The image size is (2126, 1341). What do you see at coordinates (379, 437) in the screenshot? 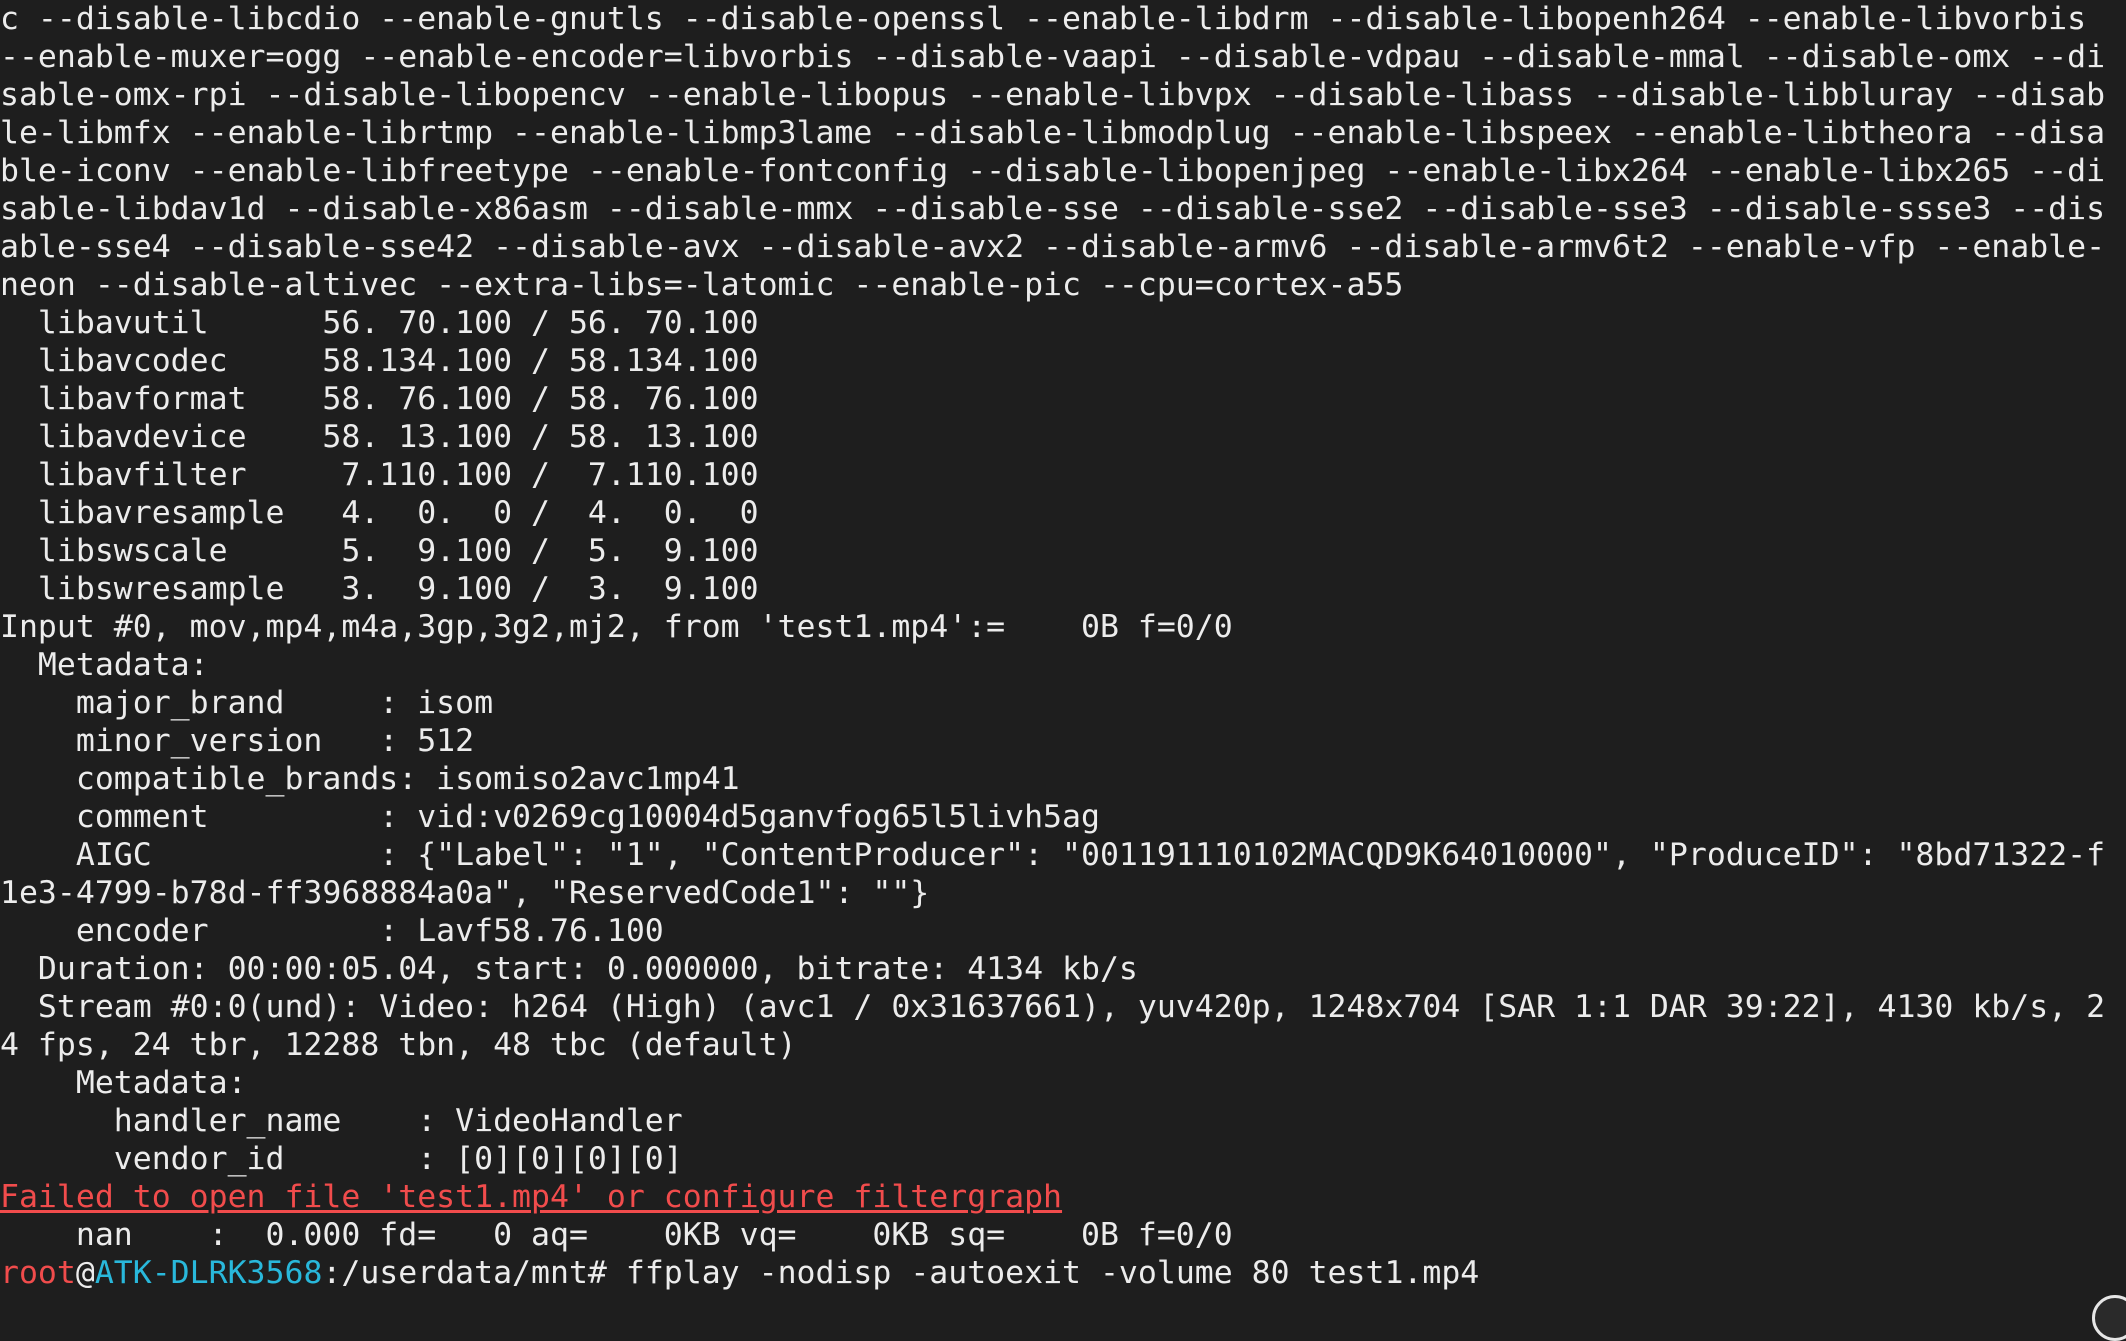
I see `terminal-output-line: libavdevice 58. 13.100 / 58. 13.100` at bounding box center [379, 437].